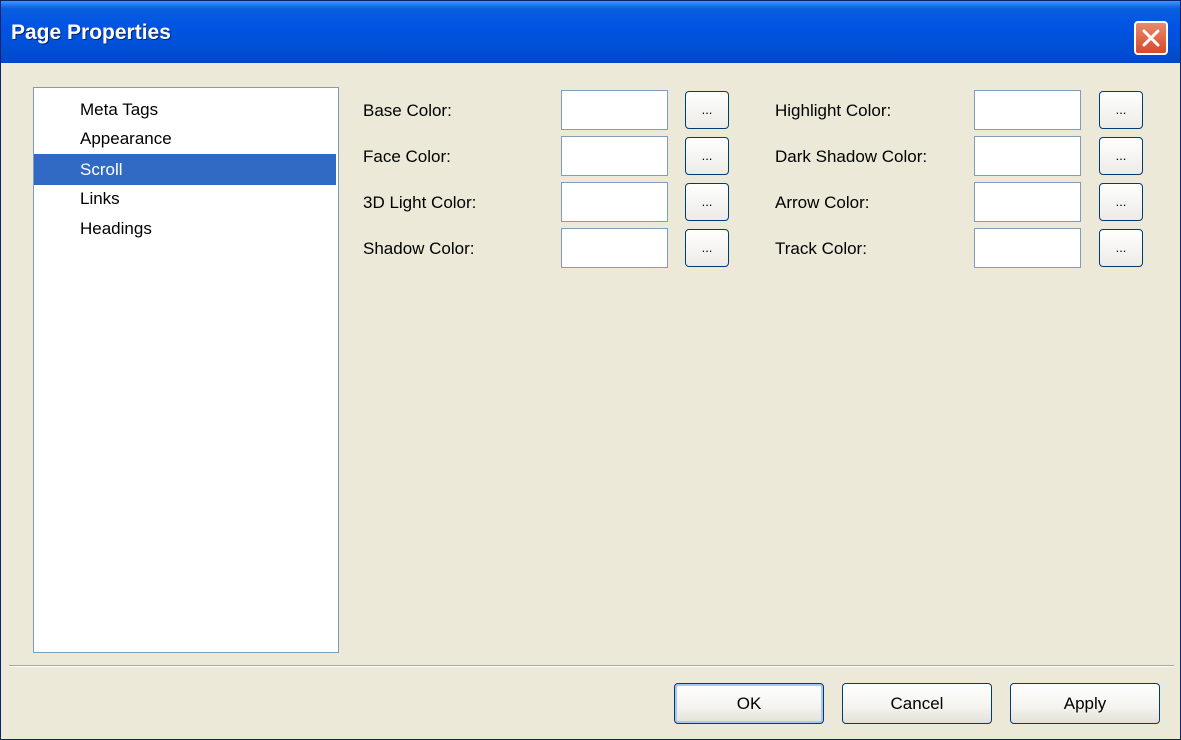 Image resolution: width=1181 pixels, height=740 pixels. What do you see at coordinates (1085, 703) in the screenshot?
I see `apply-button: Apply` at bounding box center [1085, 703].